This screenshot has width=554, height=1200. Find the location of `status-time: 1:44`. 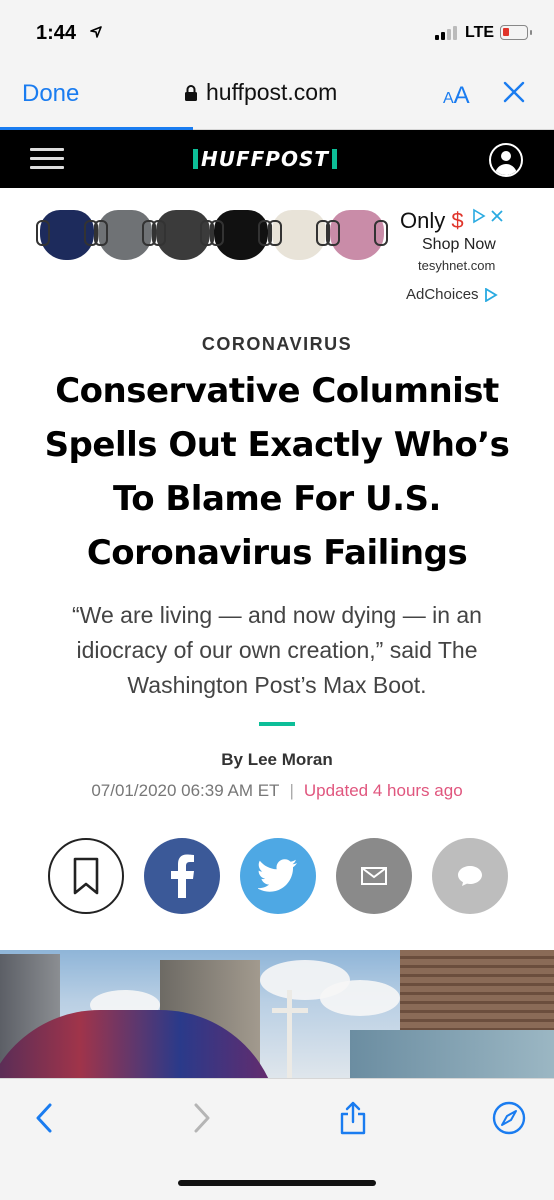

status-time: 1:44 is located at coordinates (56, 33).